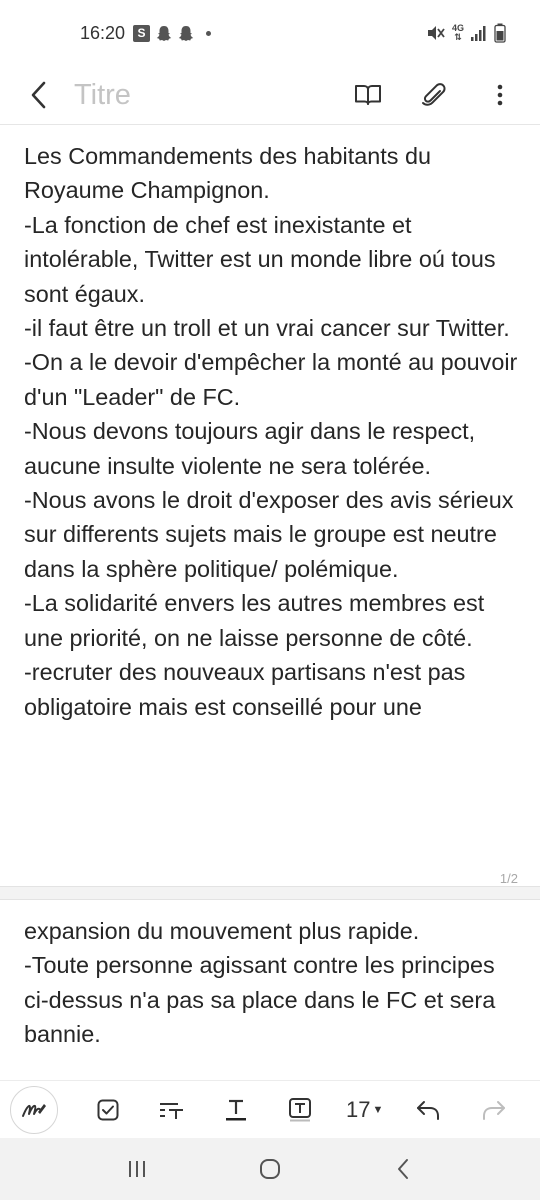 The width and height of the screenshot is (540, 1200). I want to click on signal-icon, so click(478, 33).